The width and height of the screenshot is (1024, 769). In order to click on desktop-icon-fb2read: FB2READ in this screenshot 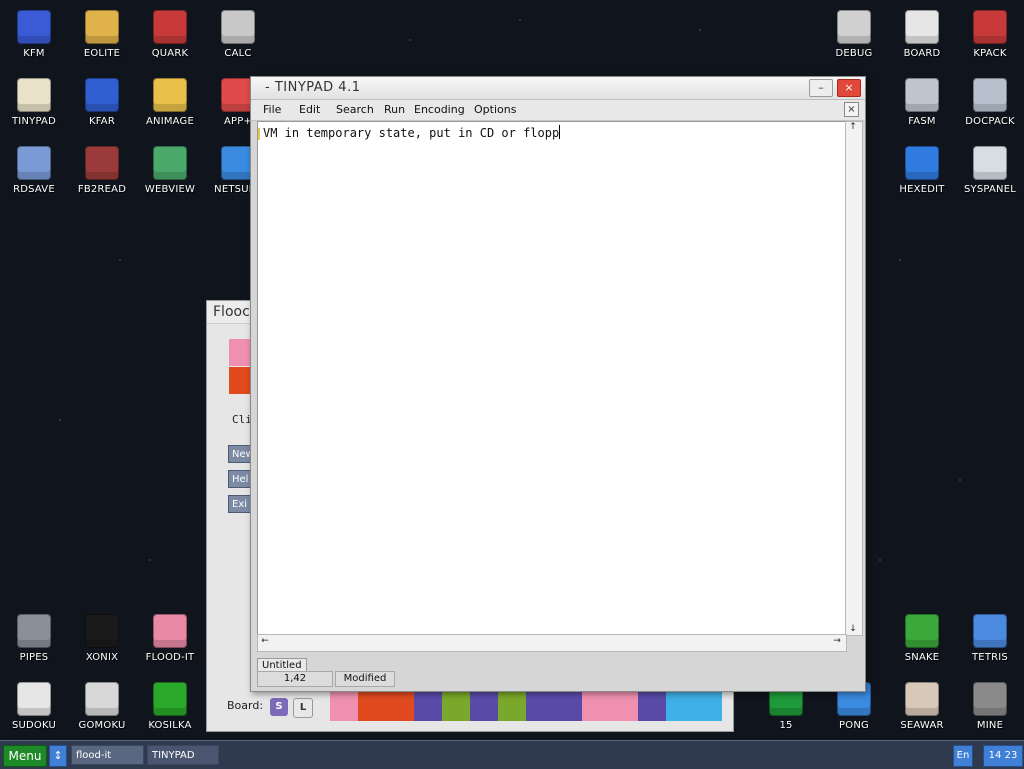, I will do `click(102, 167)`.